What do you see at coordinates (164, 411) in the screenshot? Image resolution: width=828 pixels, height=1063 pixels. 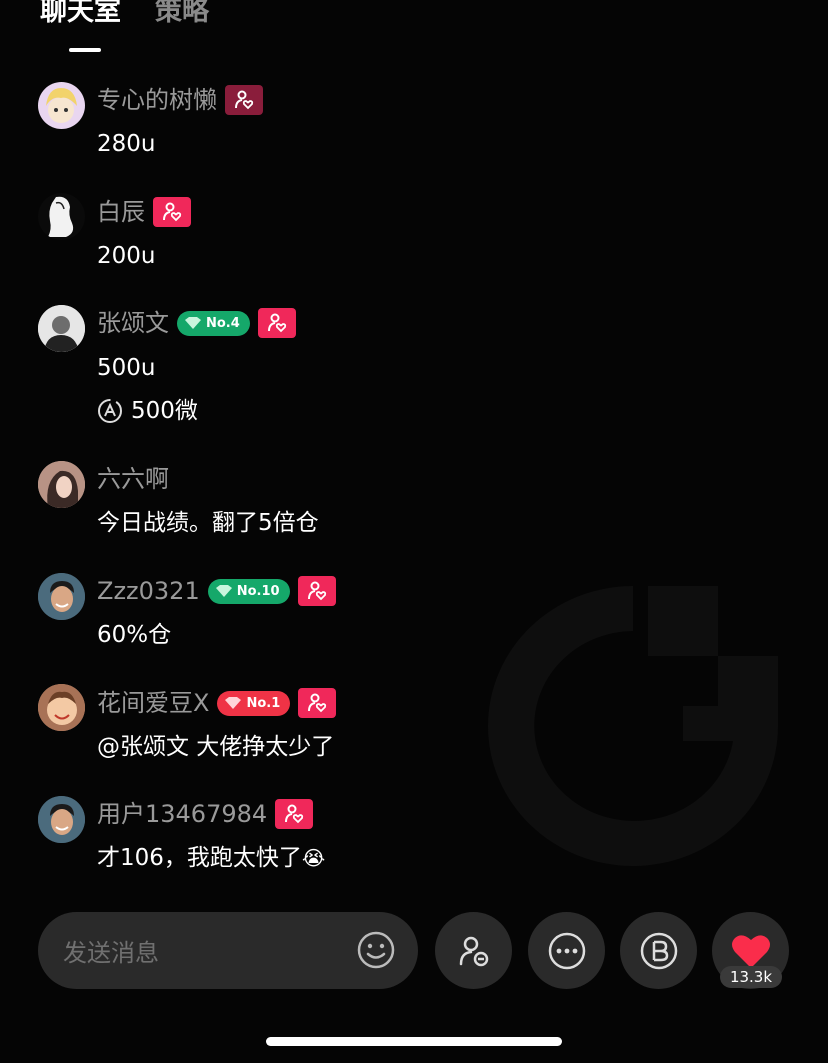 I see `points-text: 500微` at bounding box center [164, 411].